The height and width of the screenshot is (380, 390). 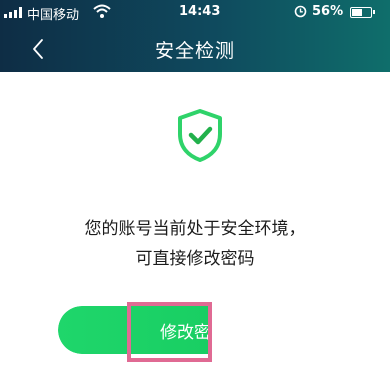 What do you see at coordinates (195, 244) in the screenshot?
I see `security-message: 您的账号当前处于安全环境， 可直接修改密码` at bounding box center [195, 244].